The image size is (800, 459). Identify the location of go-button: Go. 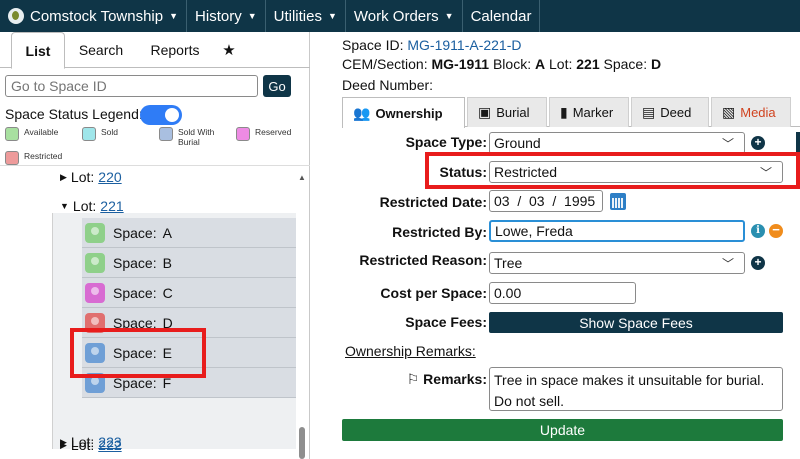
(277, 86).